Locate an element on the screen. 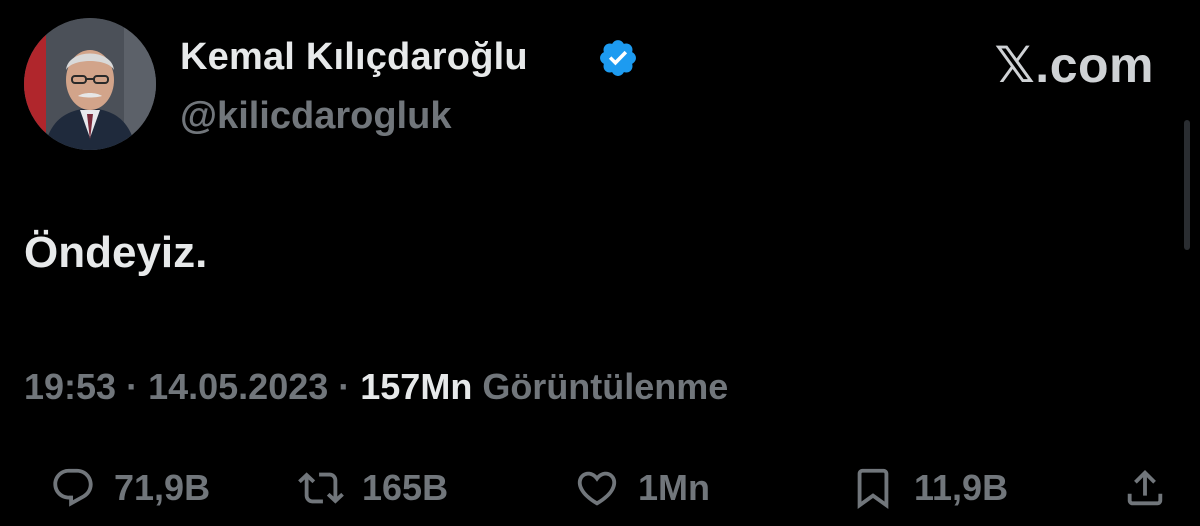 This screenshot has width=1200, height=526. retweet-count: 165B is located at coordinates (405, 487).